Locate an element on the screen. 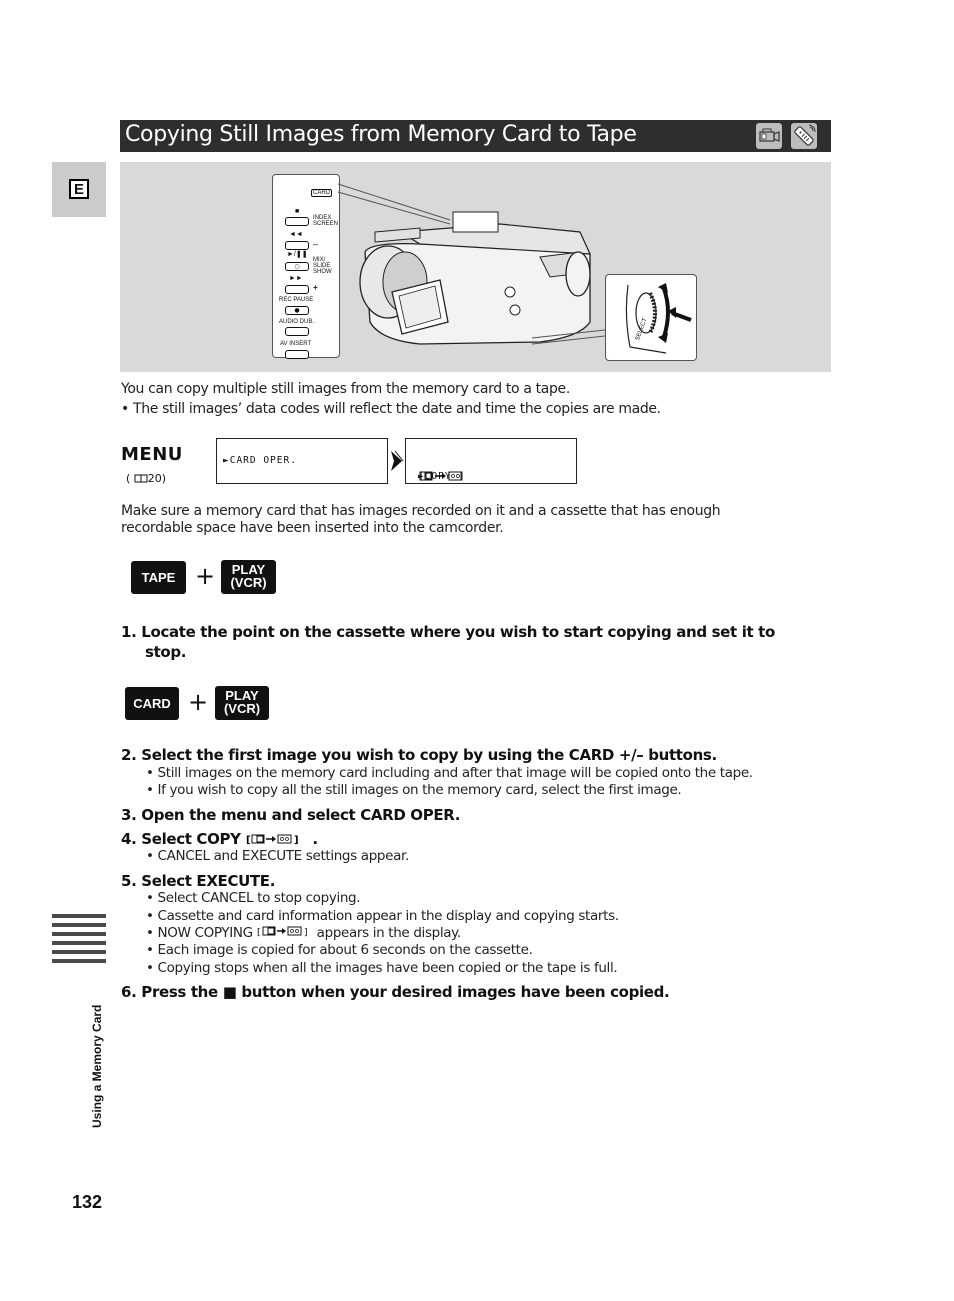  section-label: Using a Memory Card is located at coordinates (97, 1066).